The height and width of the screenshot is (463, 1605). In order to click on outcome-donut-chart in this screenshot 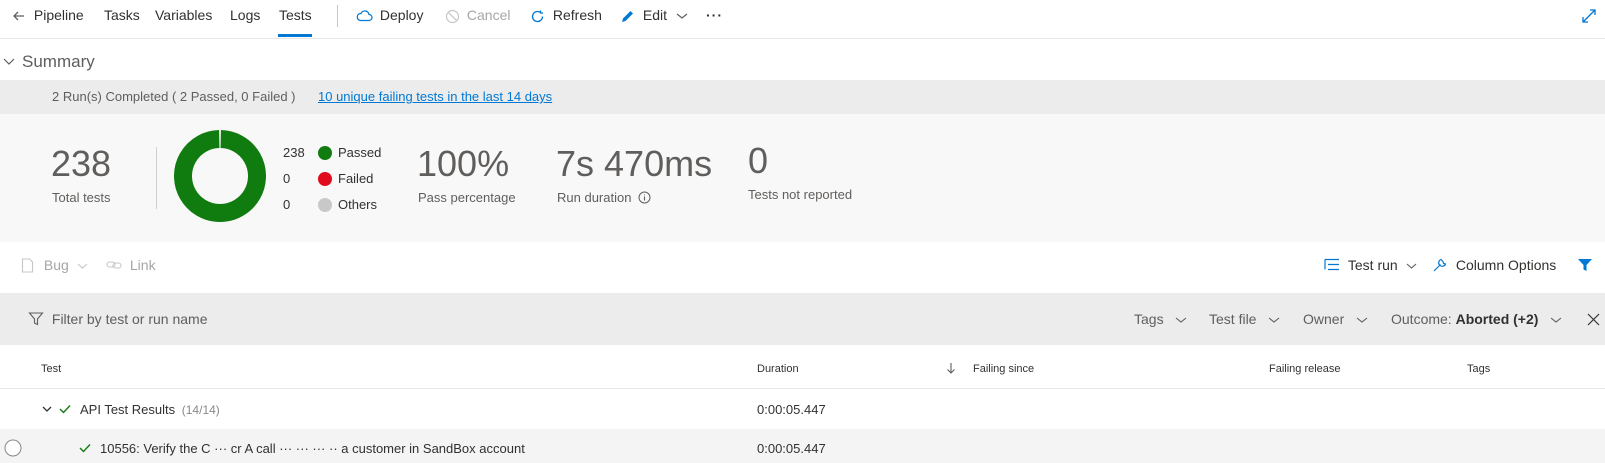, I will do `click(220, 176)`.